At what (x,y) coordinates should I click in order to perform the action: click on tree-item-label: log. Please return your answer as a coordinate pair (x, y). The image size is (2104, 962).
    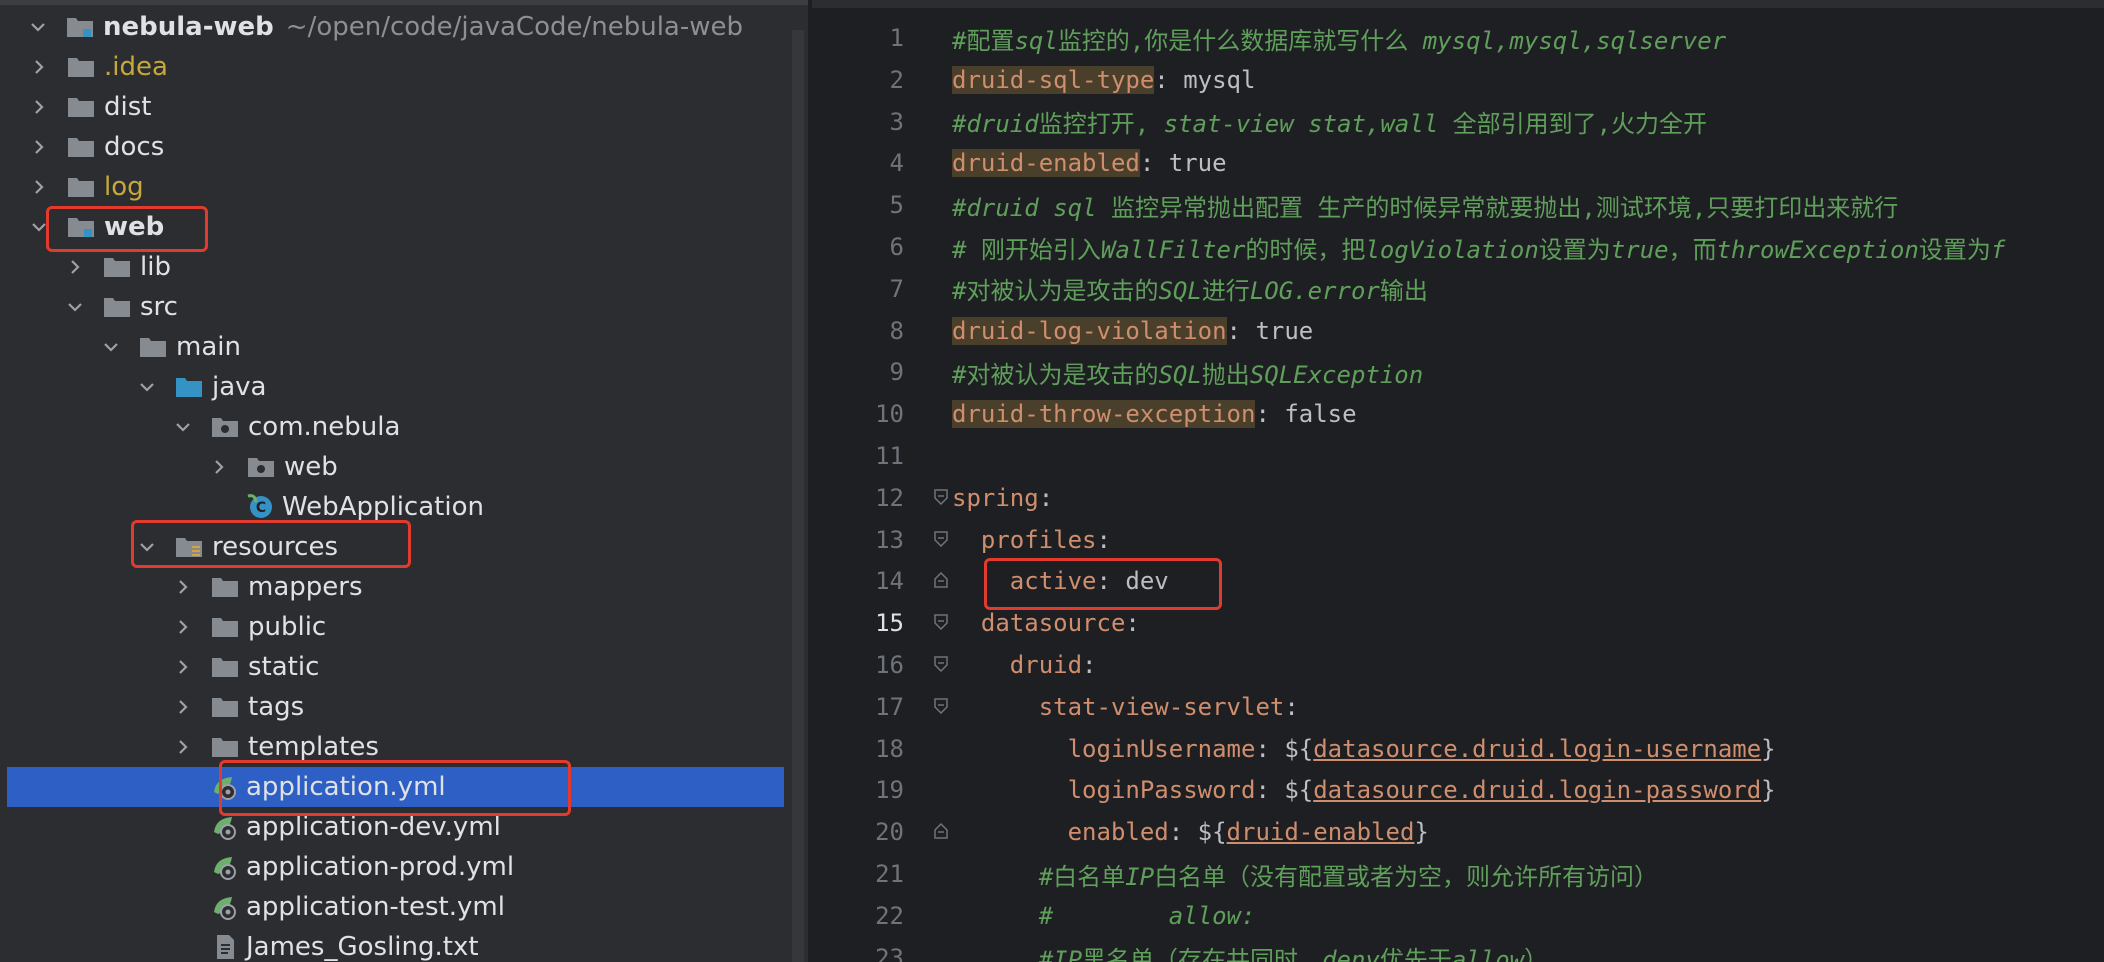
    Looking at the image, I should click on (124, 187).